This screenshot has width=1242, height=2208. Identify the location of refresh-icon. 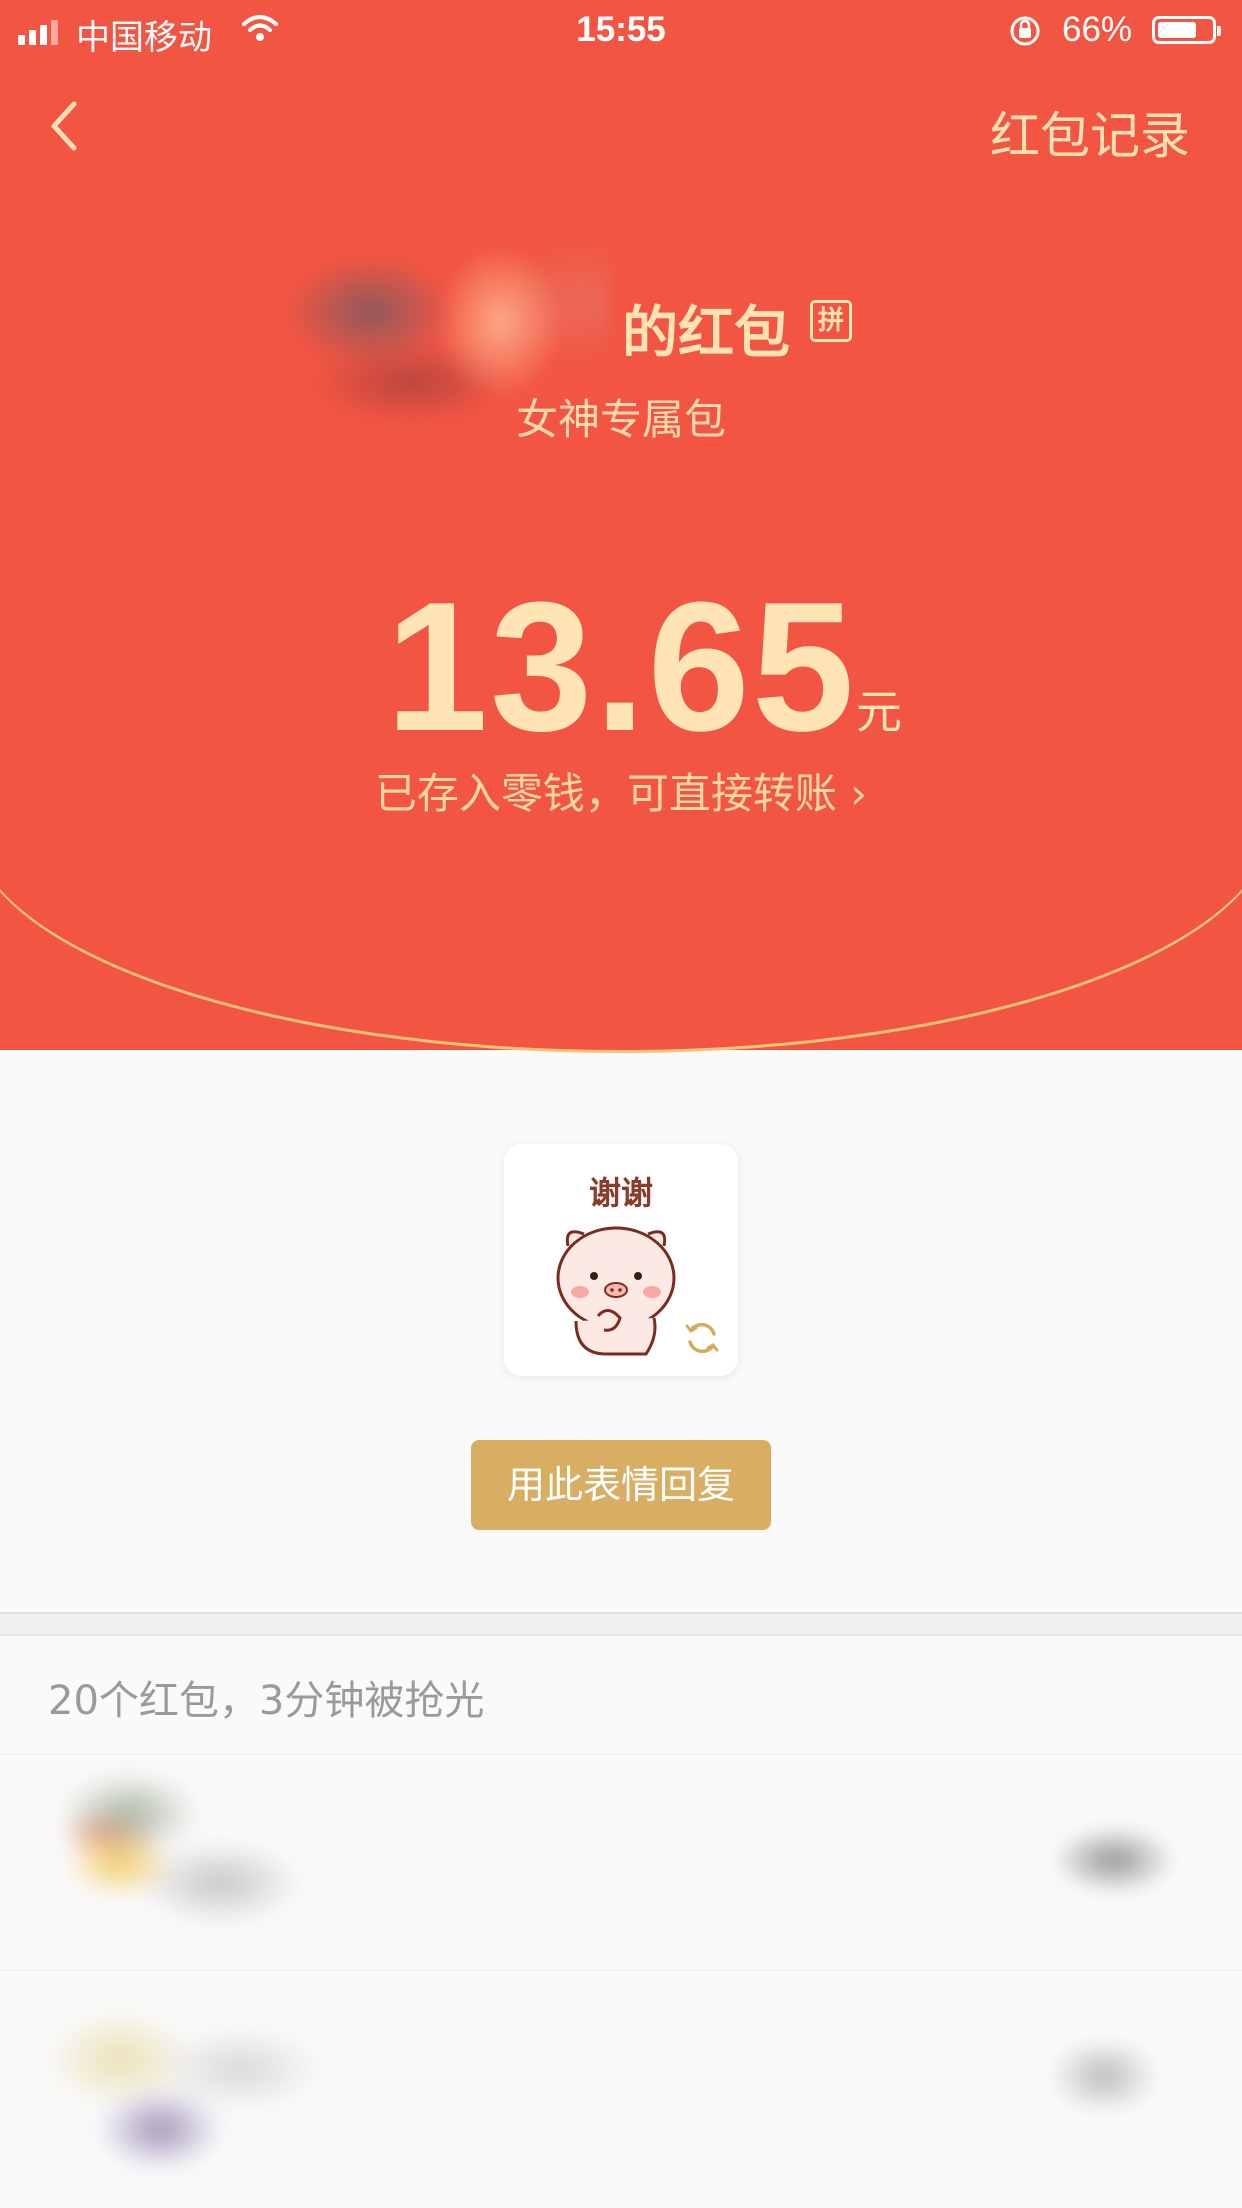
(702, 1338).